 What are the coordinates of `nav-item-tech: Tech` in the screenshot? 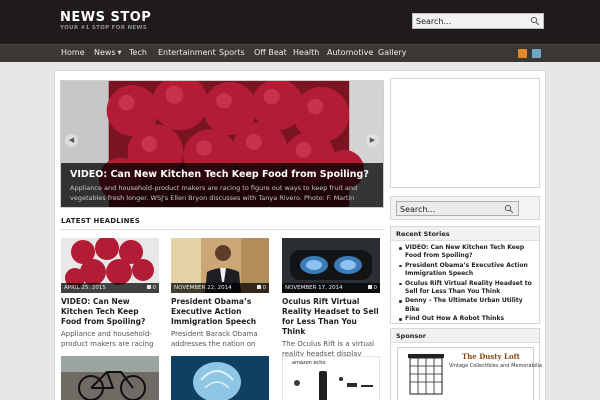 It's located at (138, 52).